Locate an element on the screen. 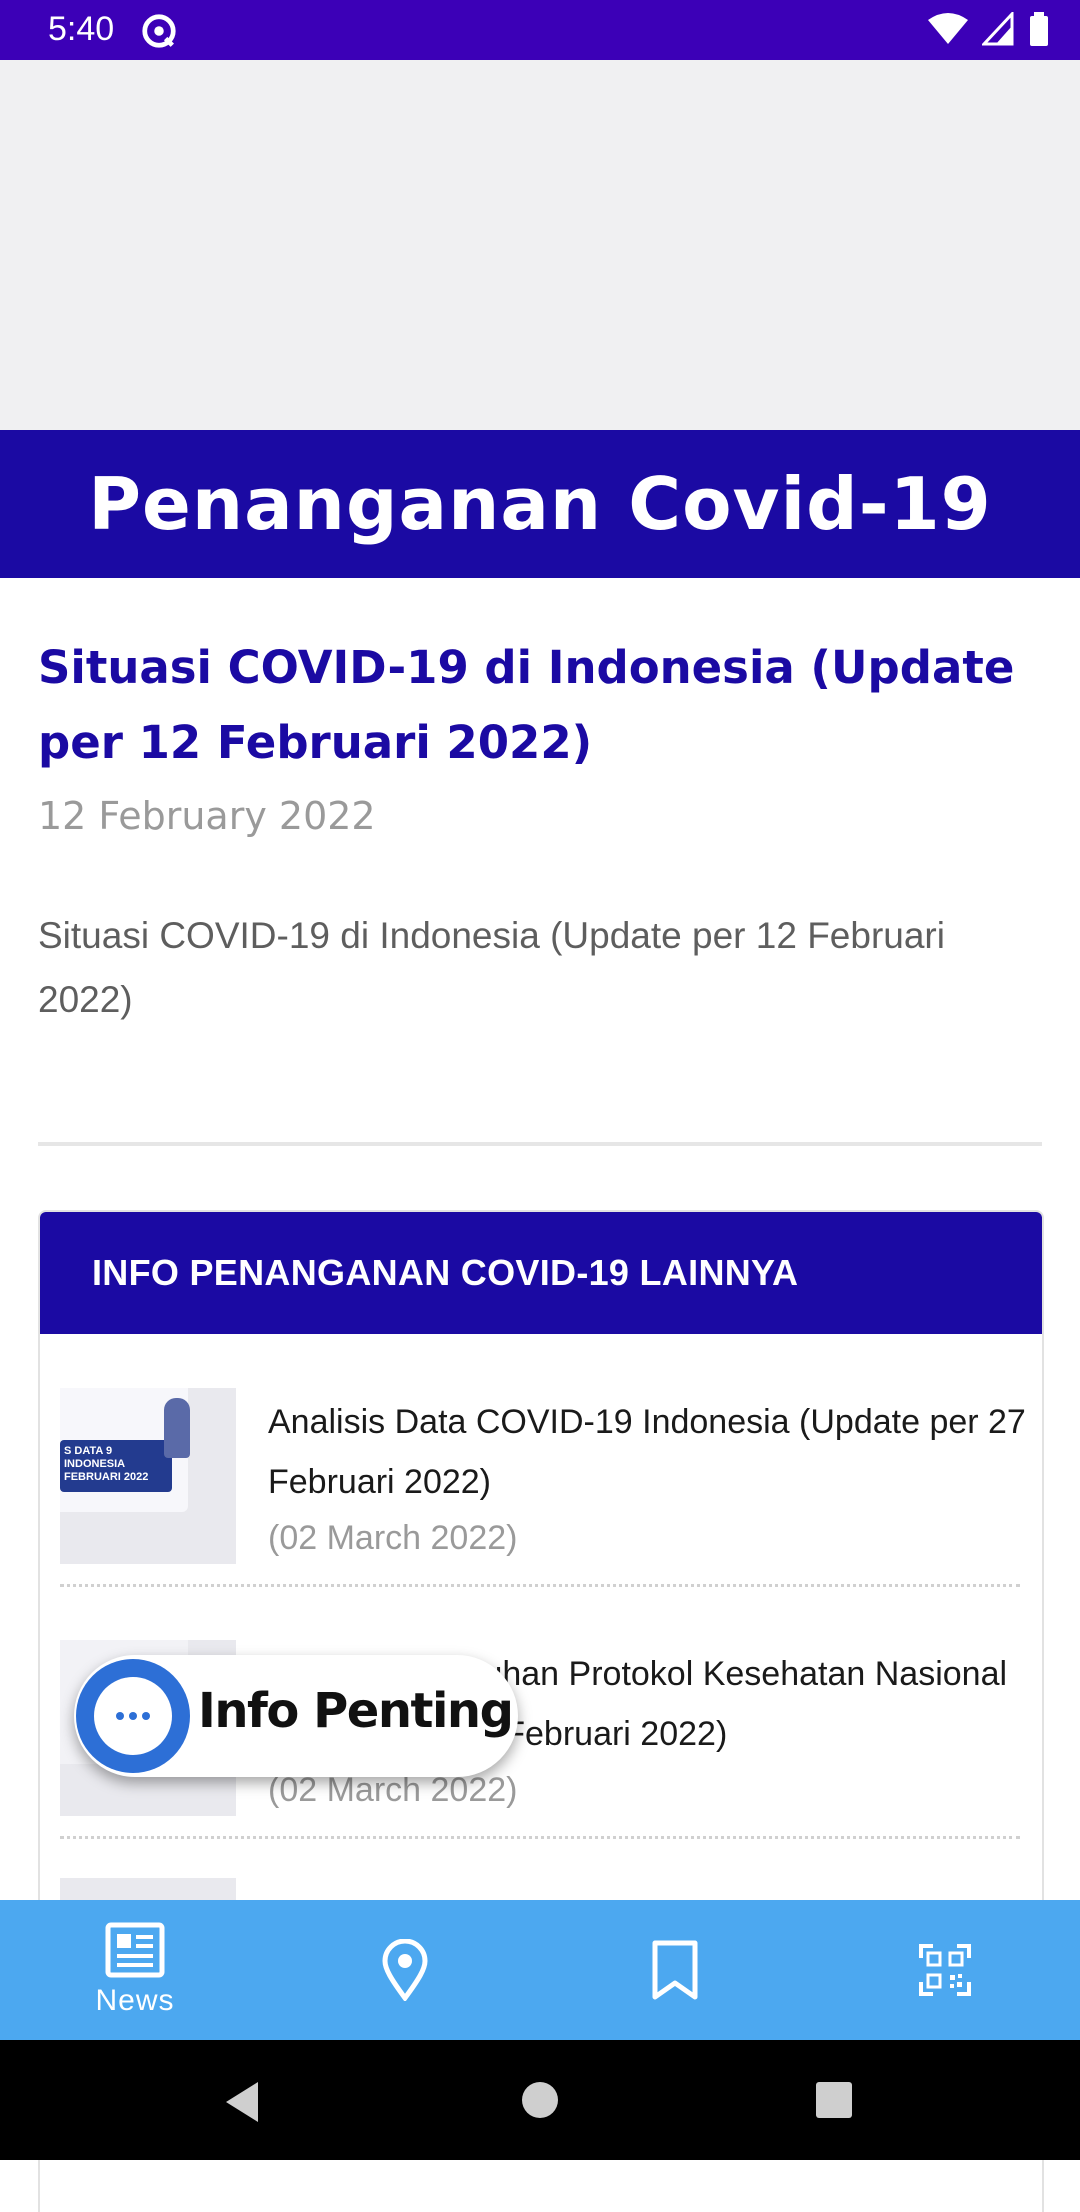 Image resolution: width=1080 pixels, height=2212 pixels. newspaper-icon is located at coordinates (135, 1950).